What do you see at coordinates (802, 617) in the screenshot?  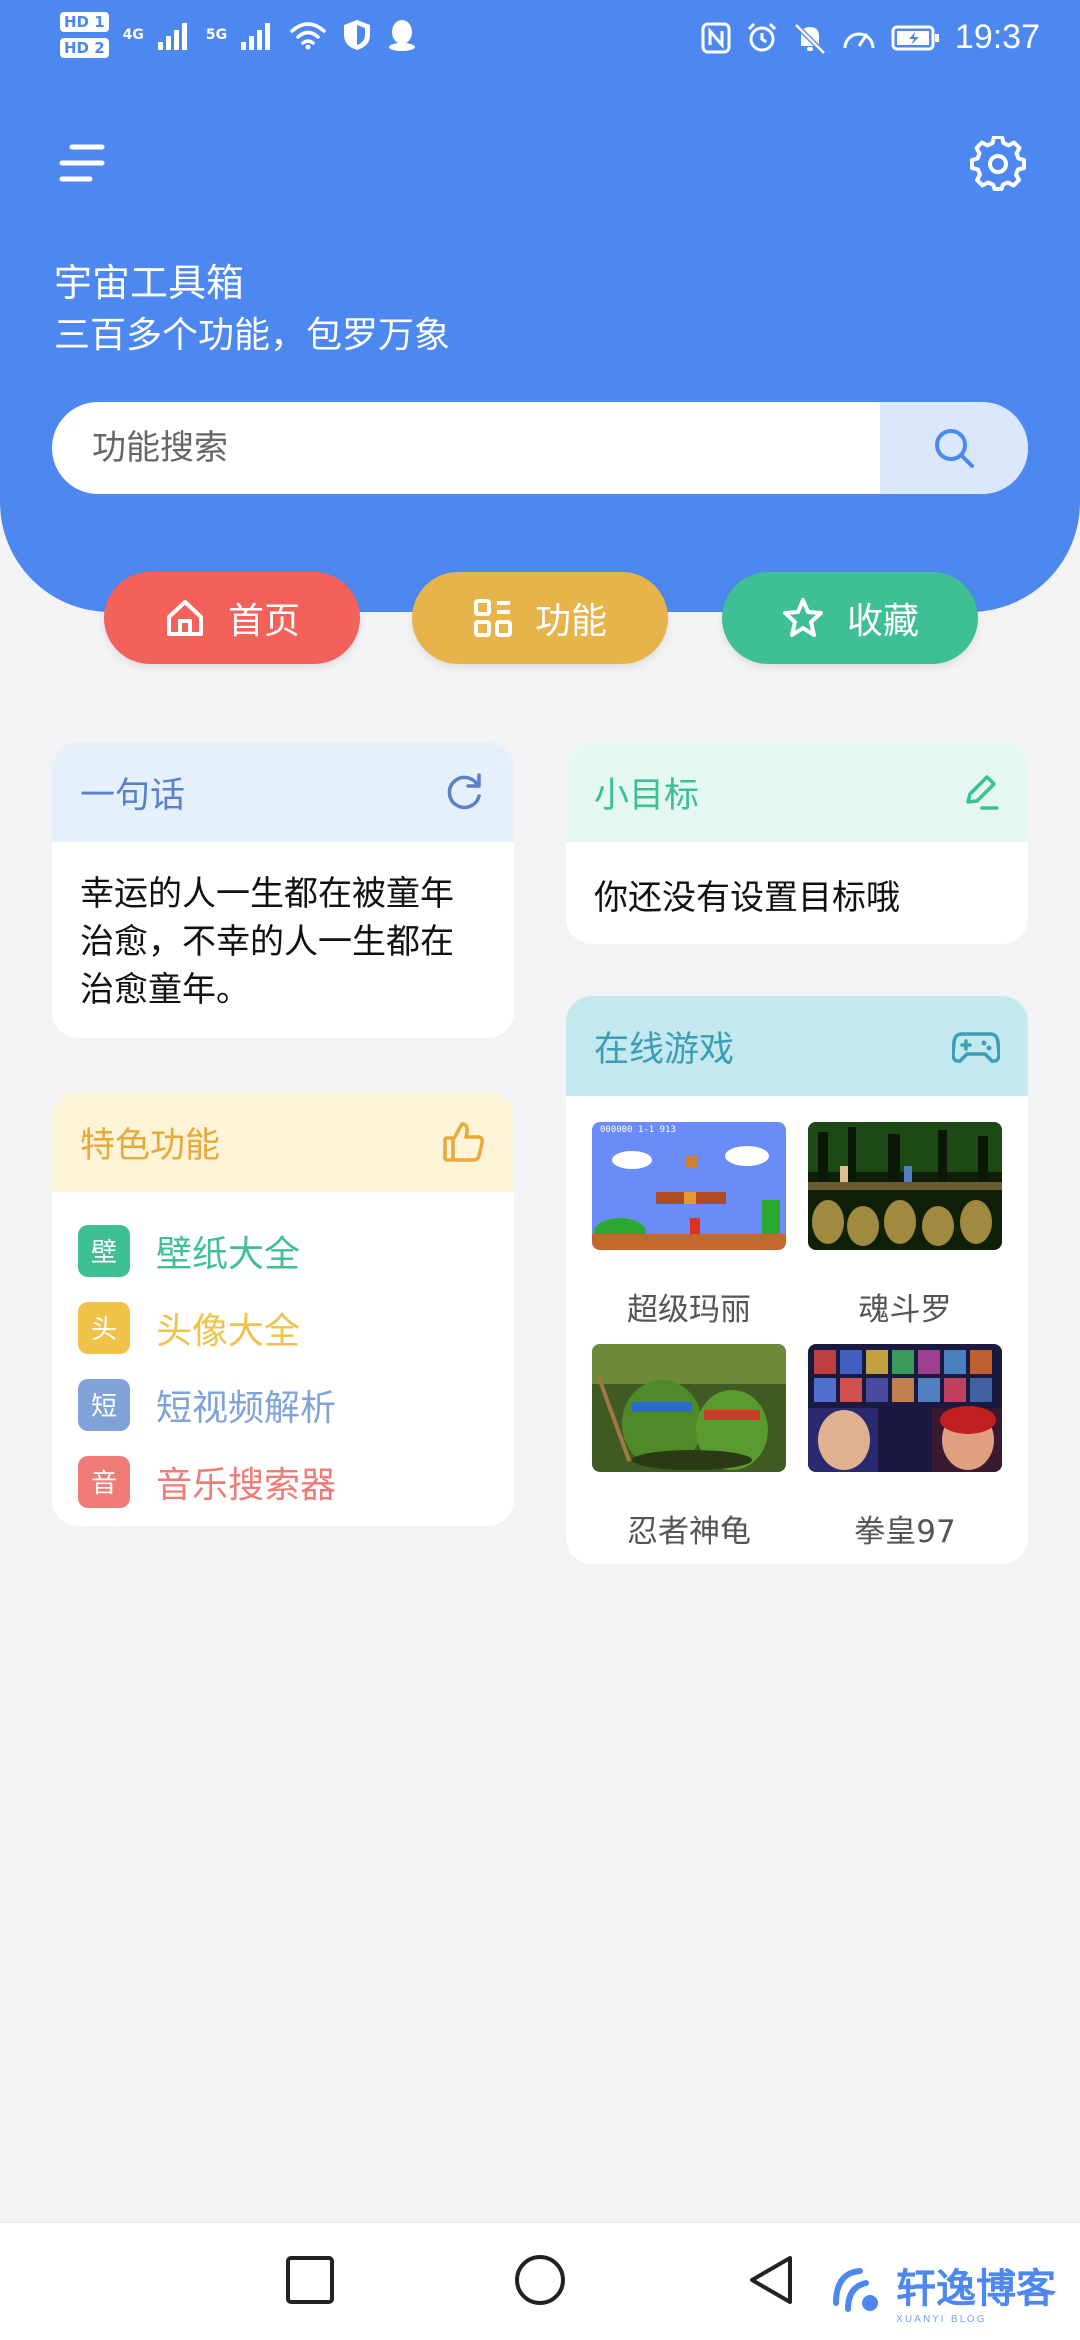 I see `star-icon` at bounding box center [802, 617].